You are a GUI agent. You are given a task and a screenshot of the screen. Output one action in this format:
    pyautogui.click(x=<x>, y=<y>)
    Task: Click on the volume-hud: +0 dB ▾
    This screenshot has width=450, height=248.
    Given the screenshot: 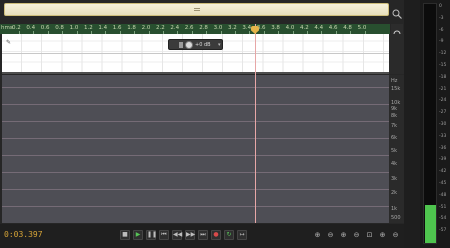 What is the action you would take?
    pyautogui.click(x=195, y=44)
    